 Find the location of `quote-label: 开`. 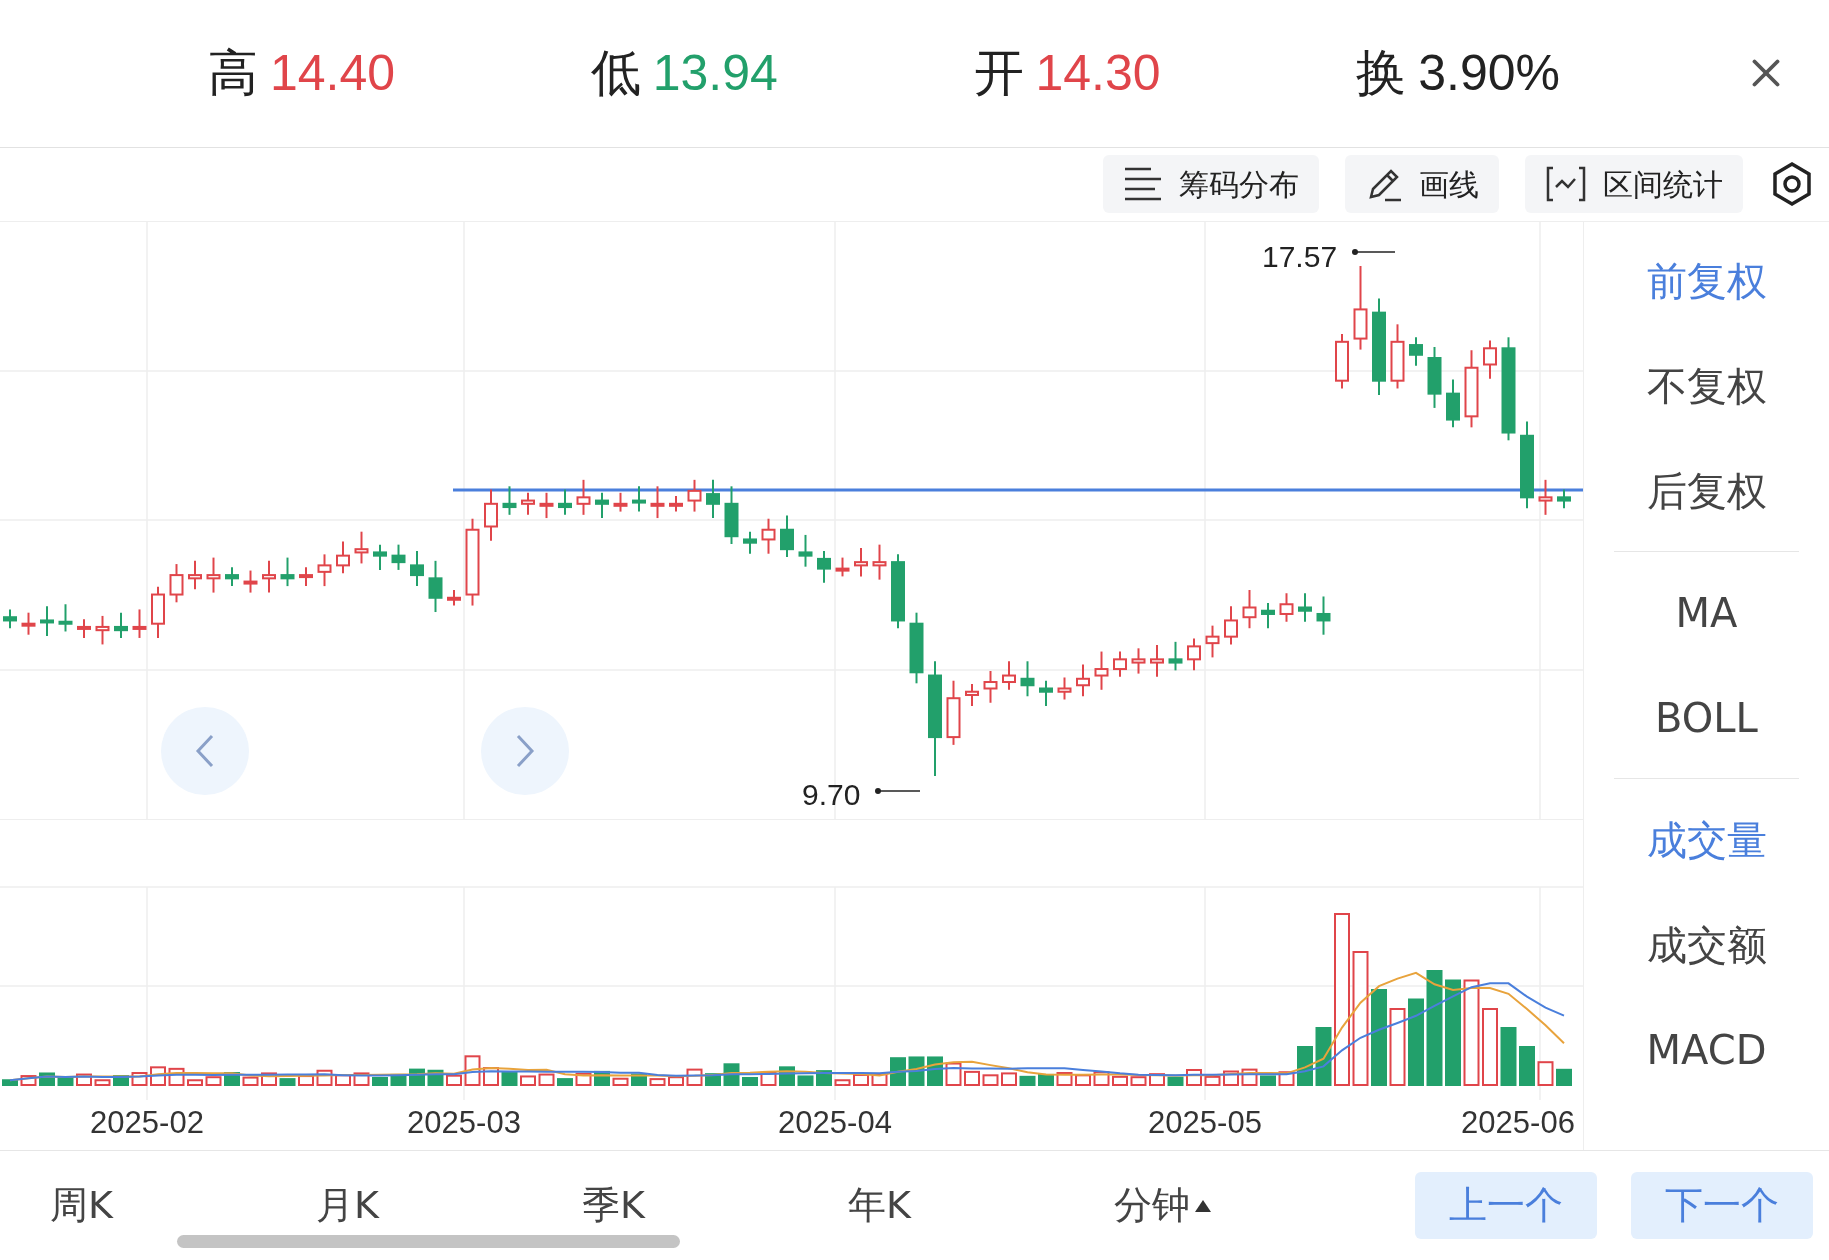

quote-label: 开 is located at coordinates (998, 73).